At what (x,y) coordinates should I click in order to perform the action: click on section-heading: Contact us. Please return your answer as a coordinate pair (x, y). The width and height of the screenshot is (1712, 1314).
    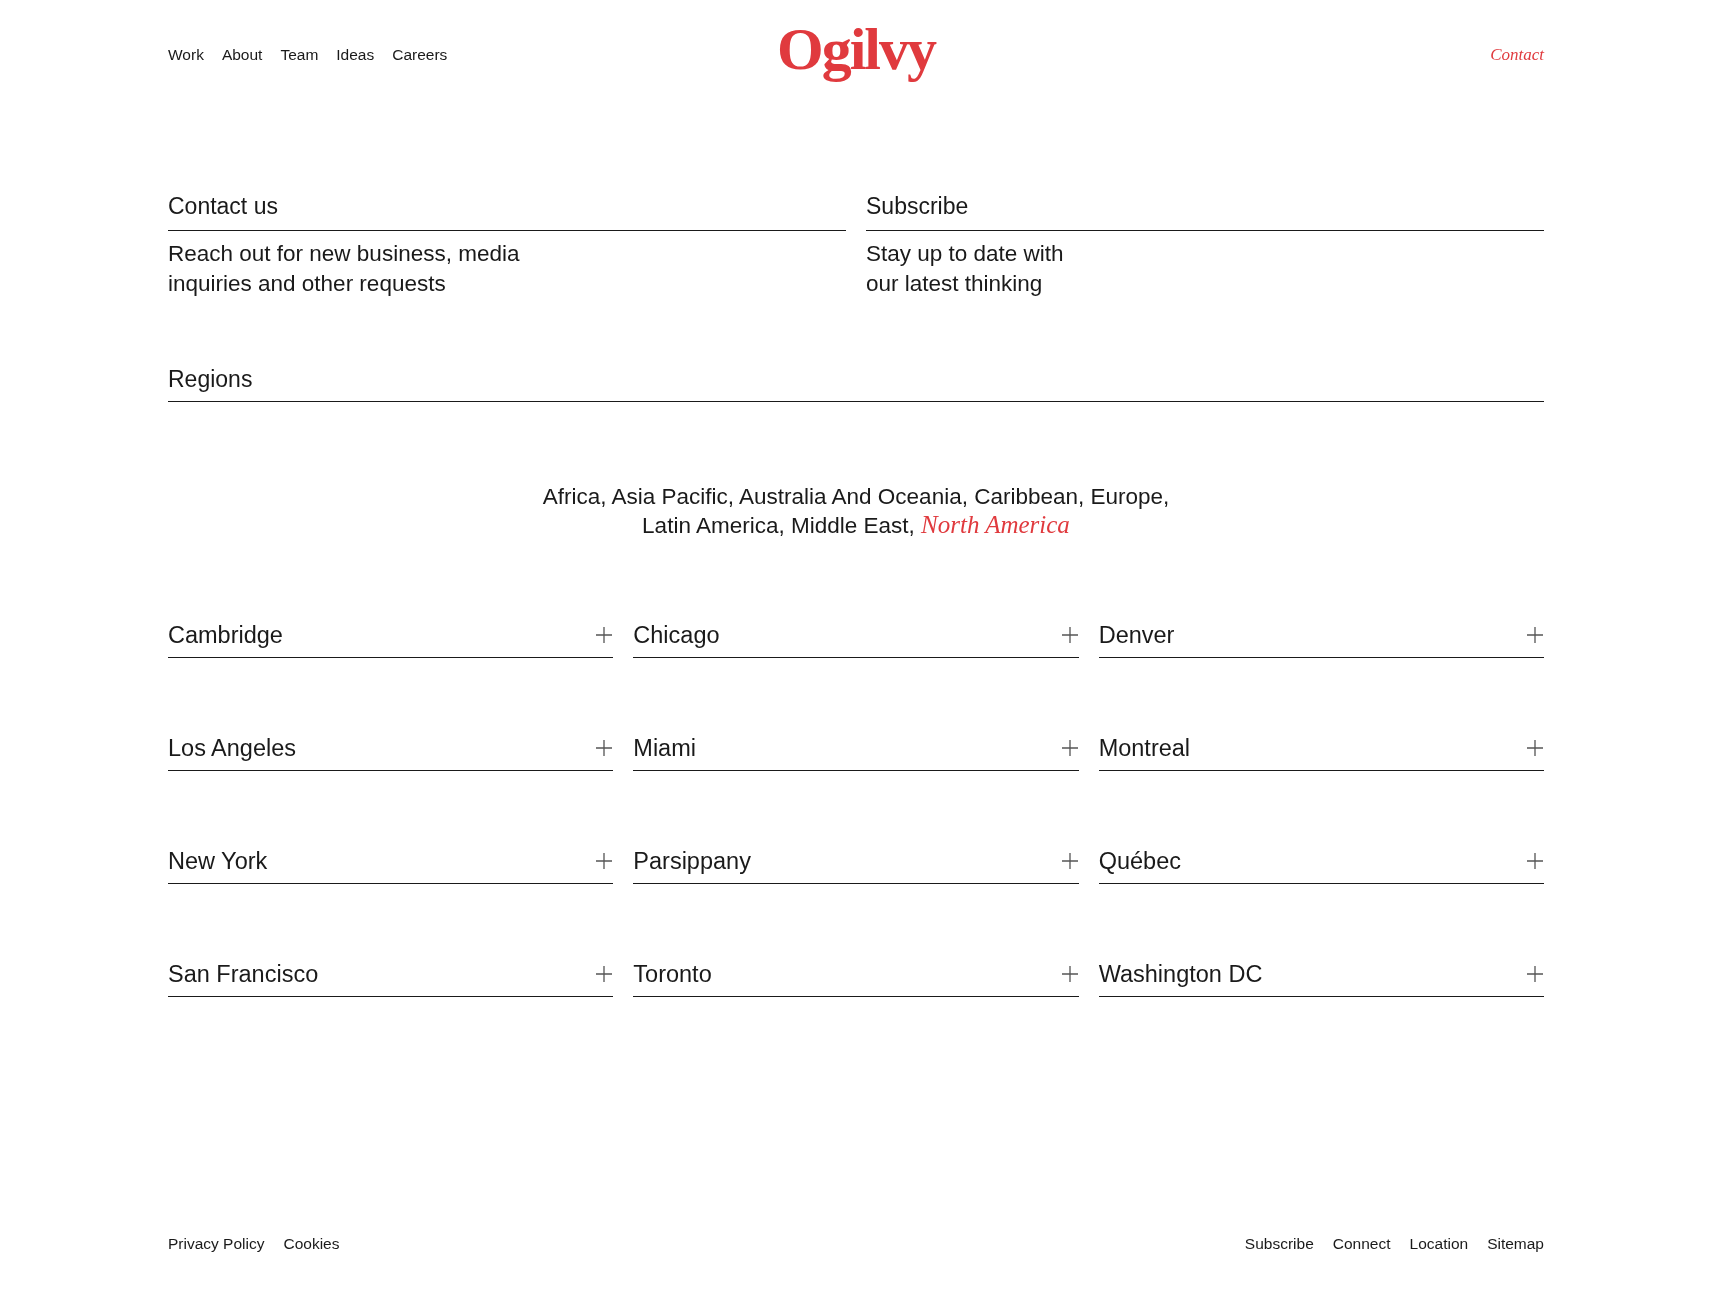
    Looking at the image, I should click on (507, 211).